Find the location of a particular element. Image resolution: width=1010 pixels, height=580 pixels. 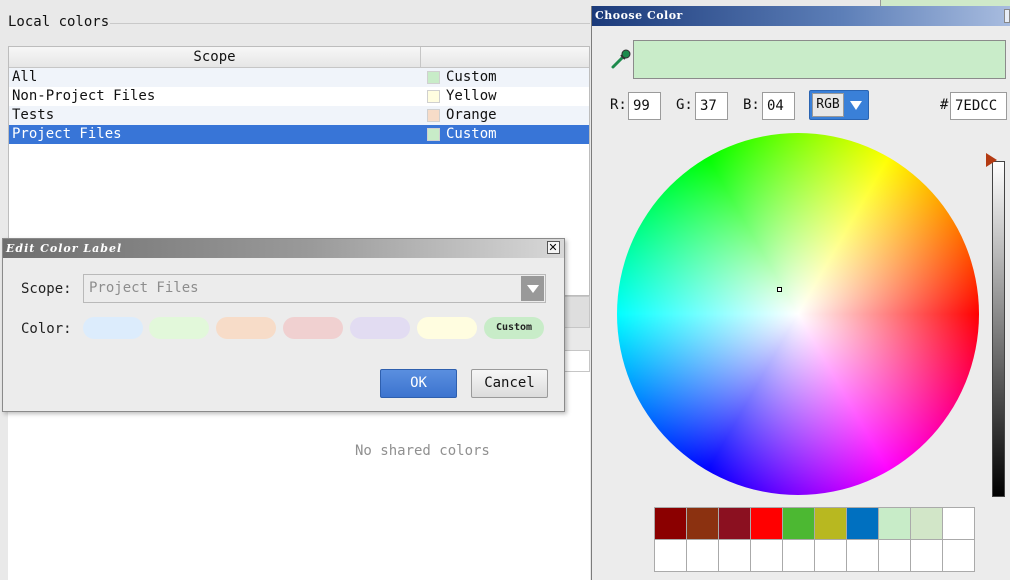

color-mode-dropdown: RGB is located at coordinates (839, 105).